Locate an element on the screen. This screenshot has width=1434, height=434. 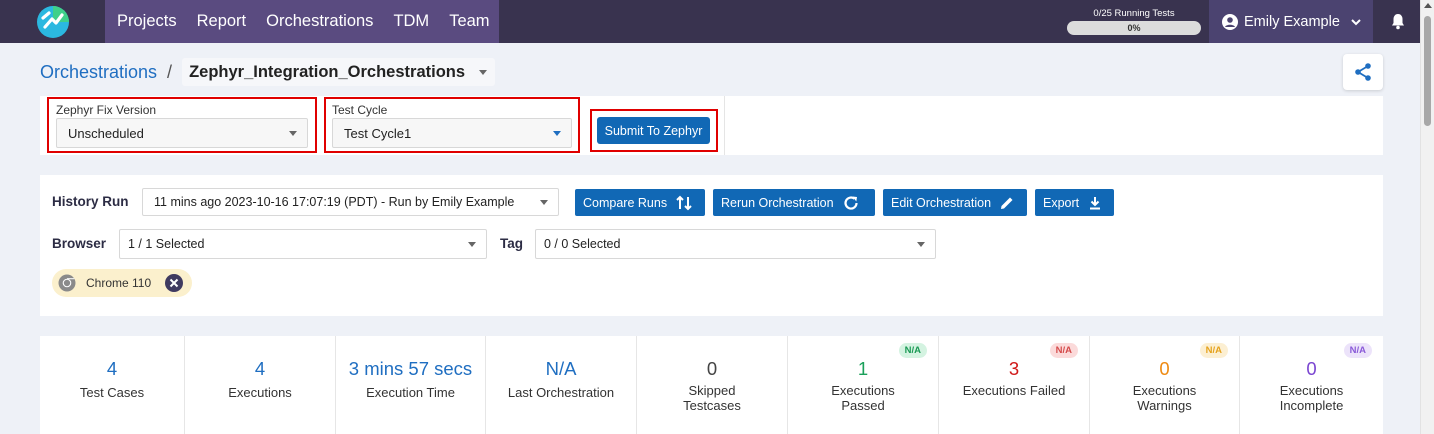
stat-tile: 0 Executions Warnings N/A is located at coordinates (1165, 385).